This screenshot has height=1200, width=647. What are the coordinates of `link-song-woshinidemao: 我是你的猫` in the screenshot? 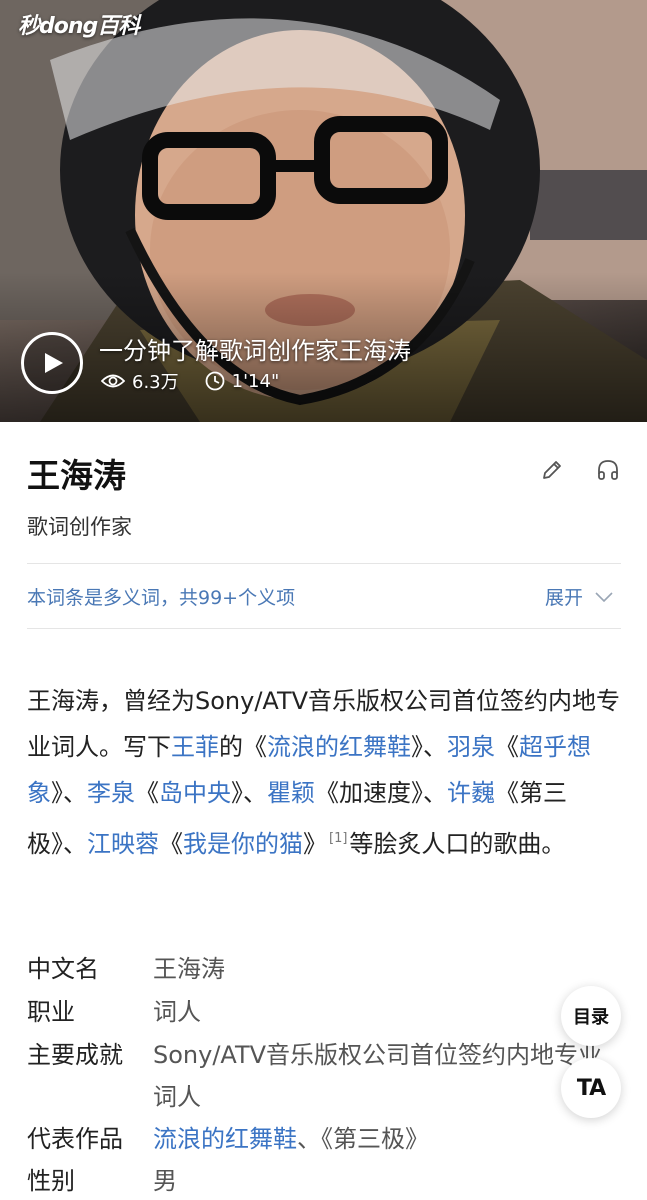 It's located at (243, 844).